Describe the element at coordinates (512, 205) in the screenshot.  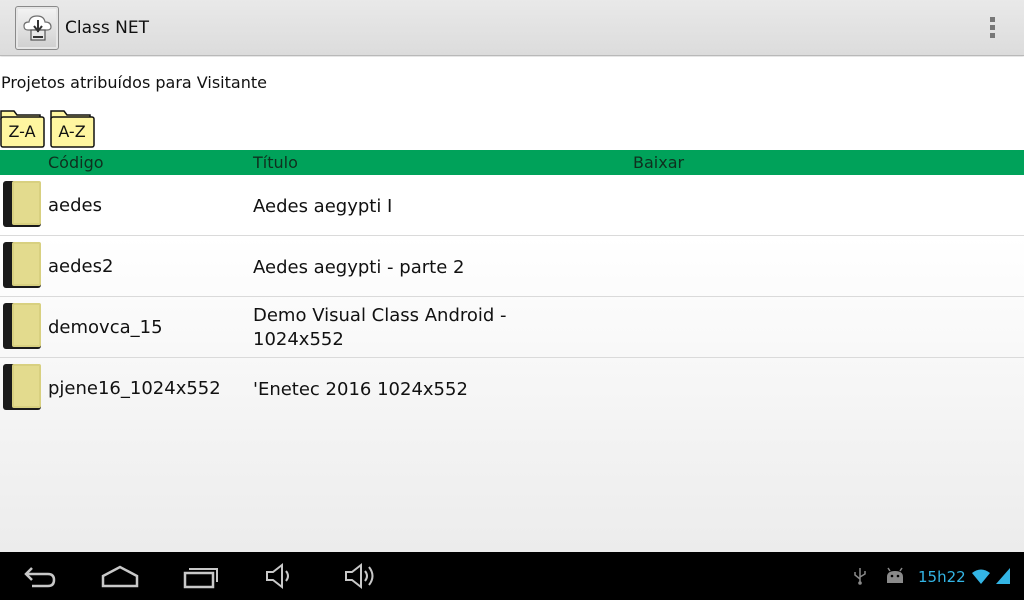
I see `table-row: aedes Aedes aegypti I` at that location.